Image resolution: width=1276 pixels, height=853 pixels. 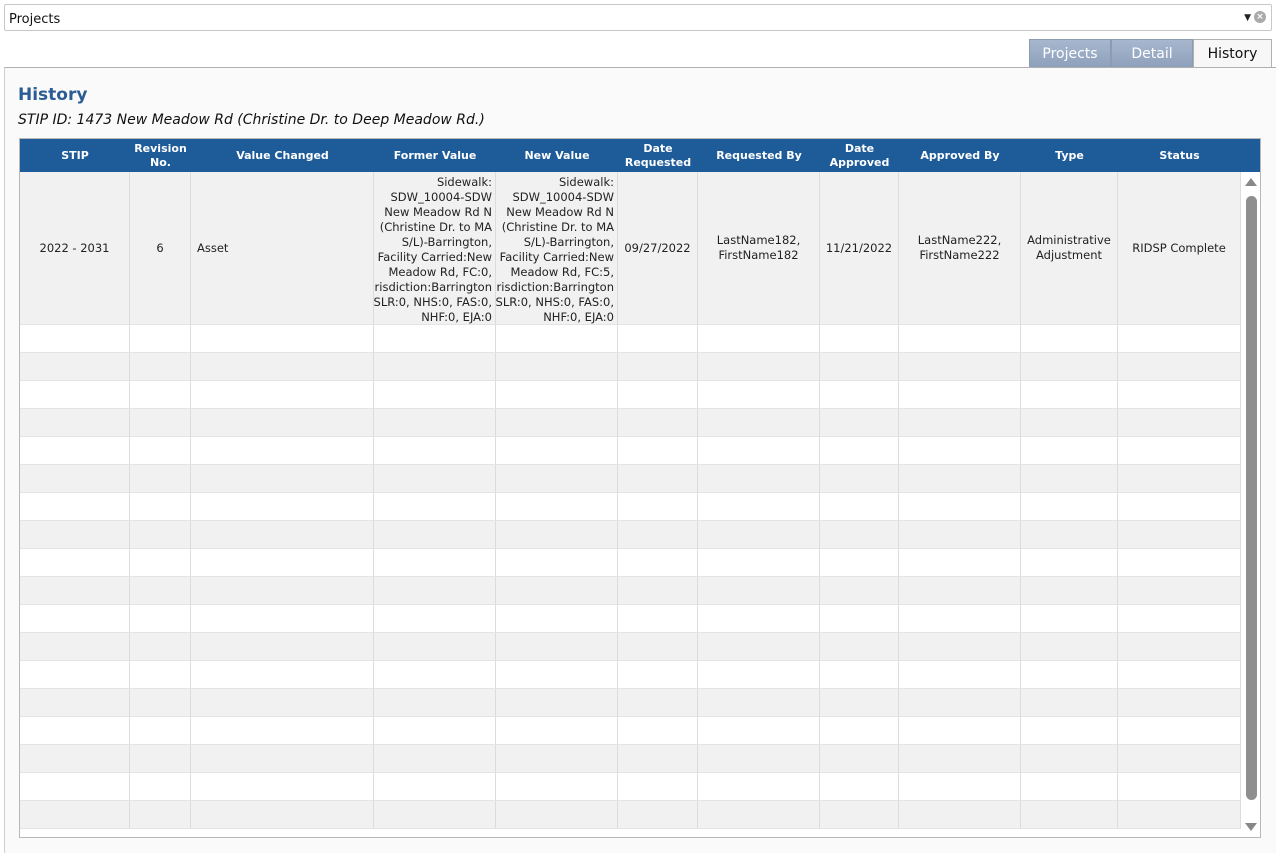 What do you see at coordinates (658, 155) in the screenshot?
I see `column-header-date-requested: Date Requested` at bounding box center [658, 155].